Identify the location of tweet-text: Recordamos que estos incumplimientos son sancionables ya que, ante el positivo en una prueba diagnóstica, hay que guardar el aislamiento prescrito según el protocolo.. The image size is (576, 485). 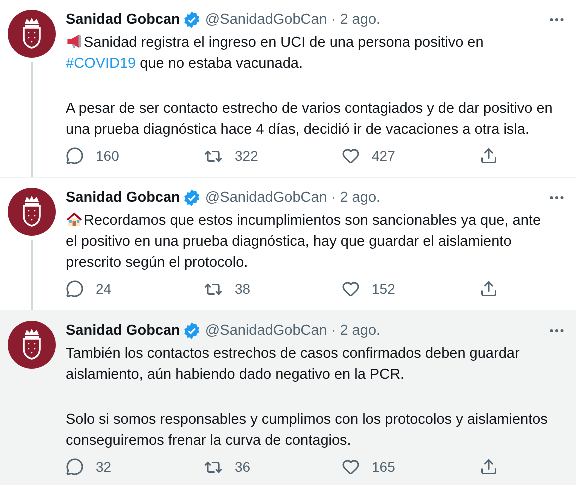
(304, 242).